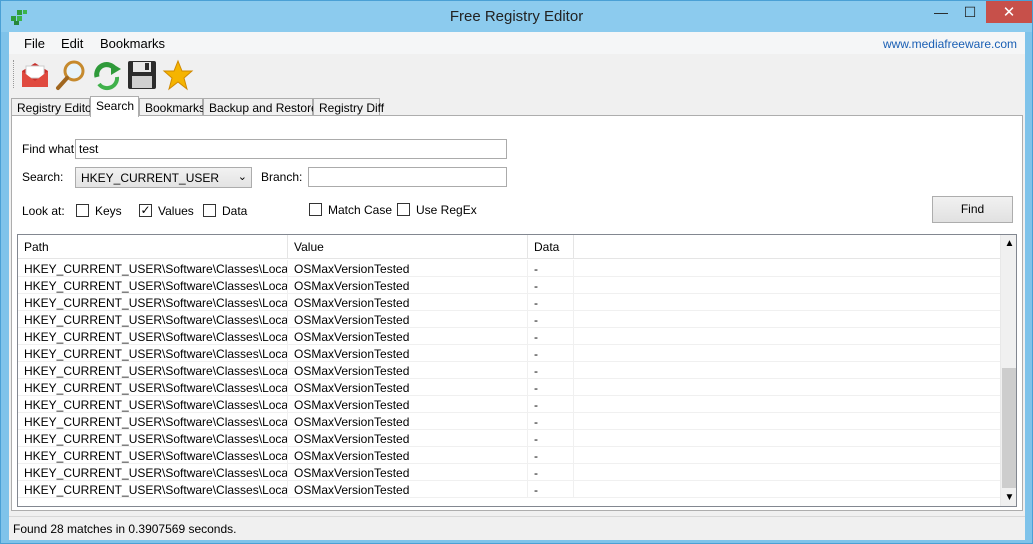 The height and width of the screenshot is (544, 1033). What do you see at coordinates (176, 211) in the screenshot?
I see `values-checkbox-label: Values` at bounding box center [176, 211].